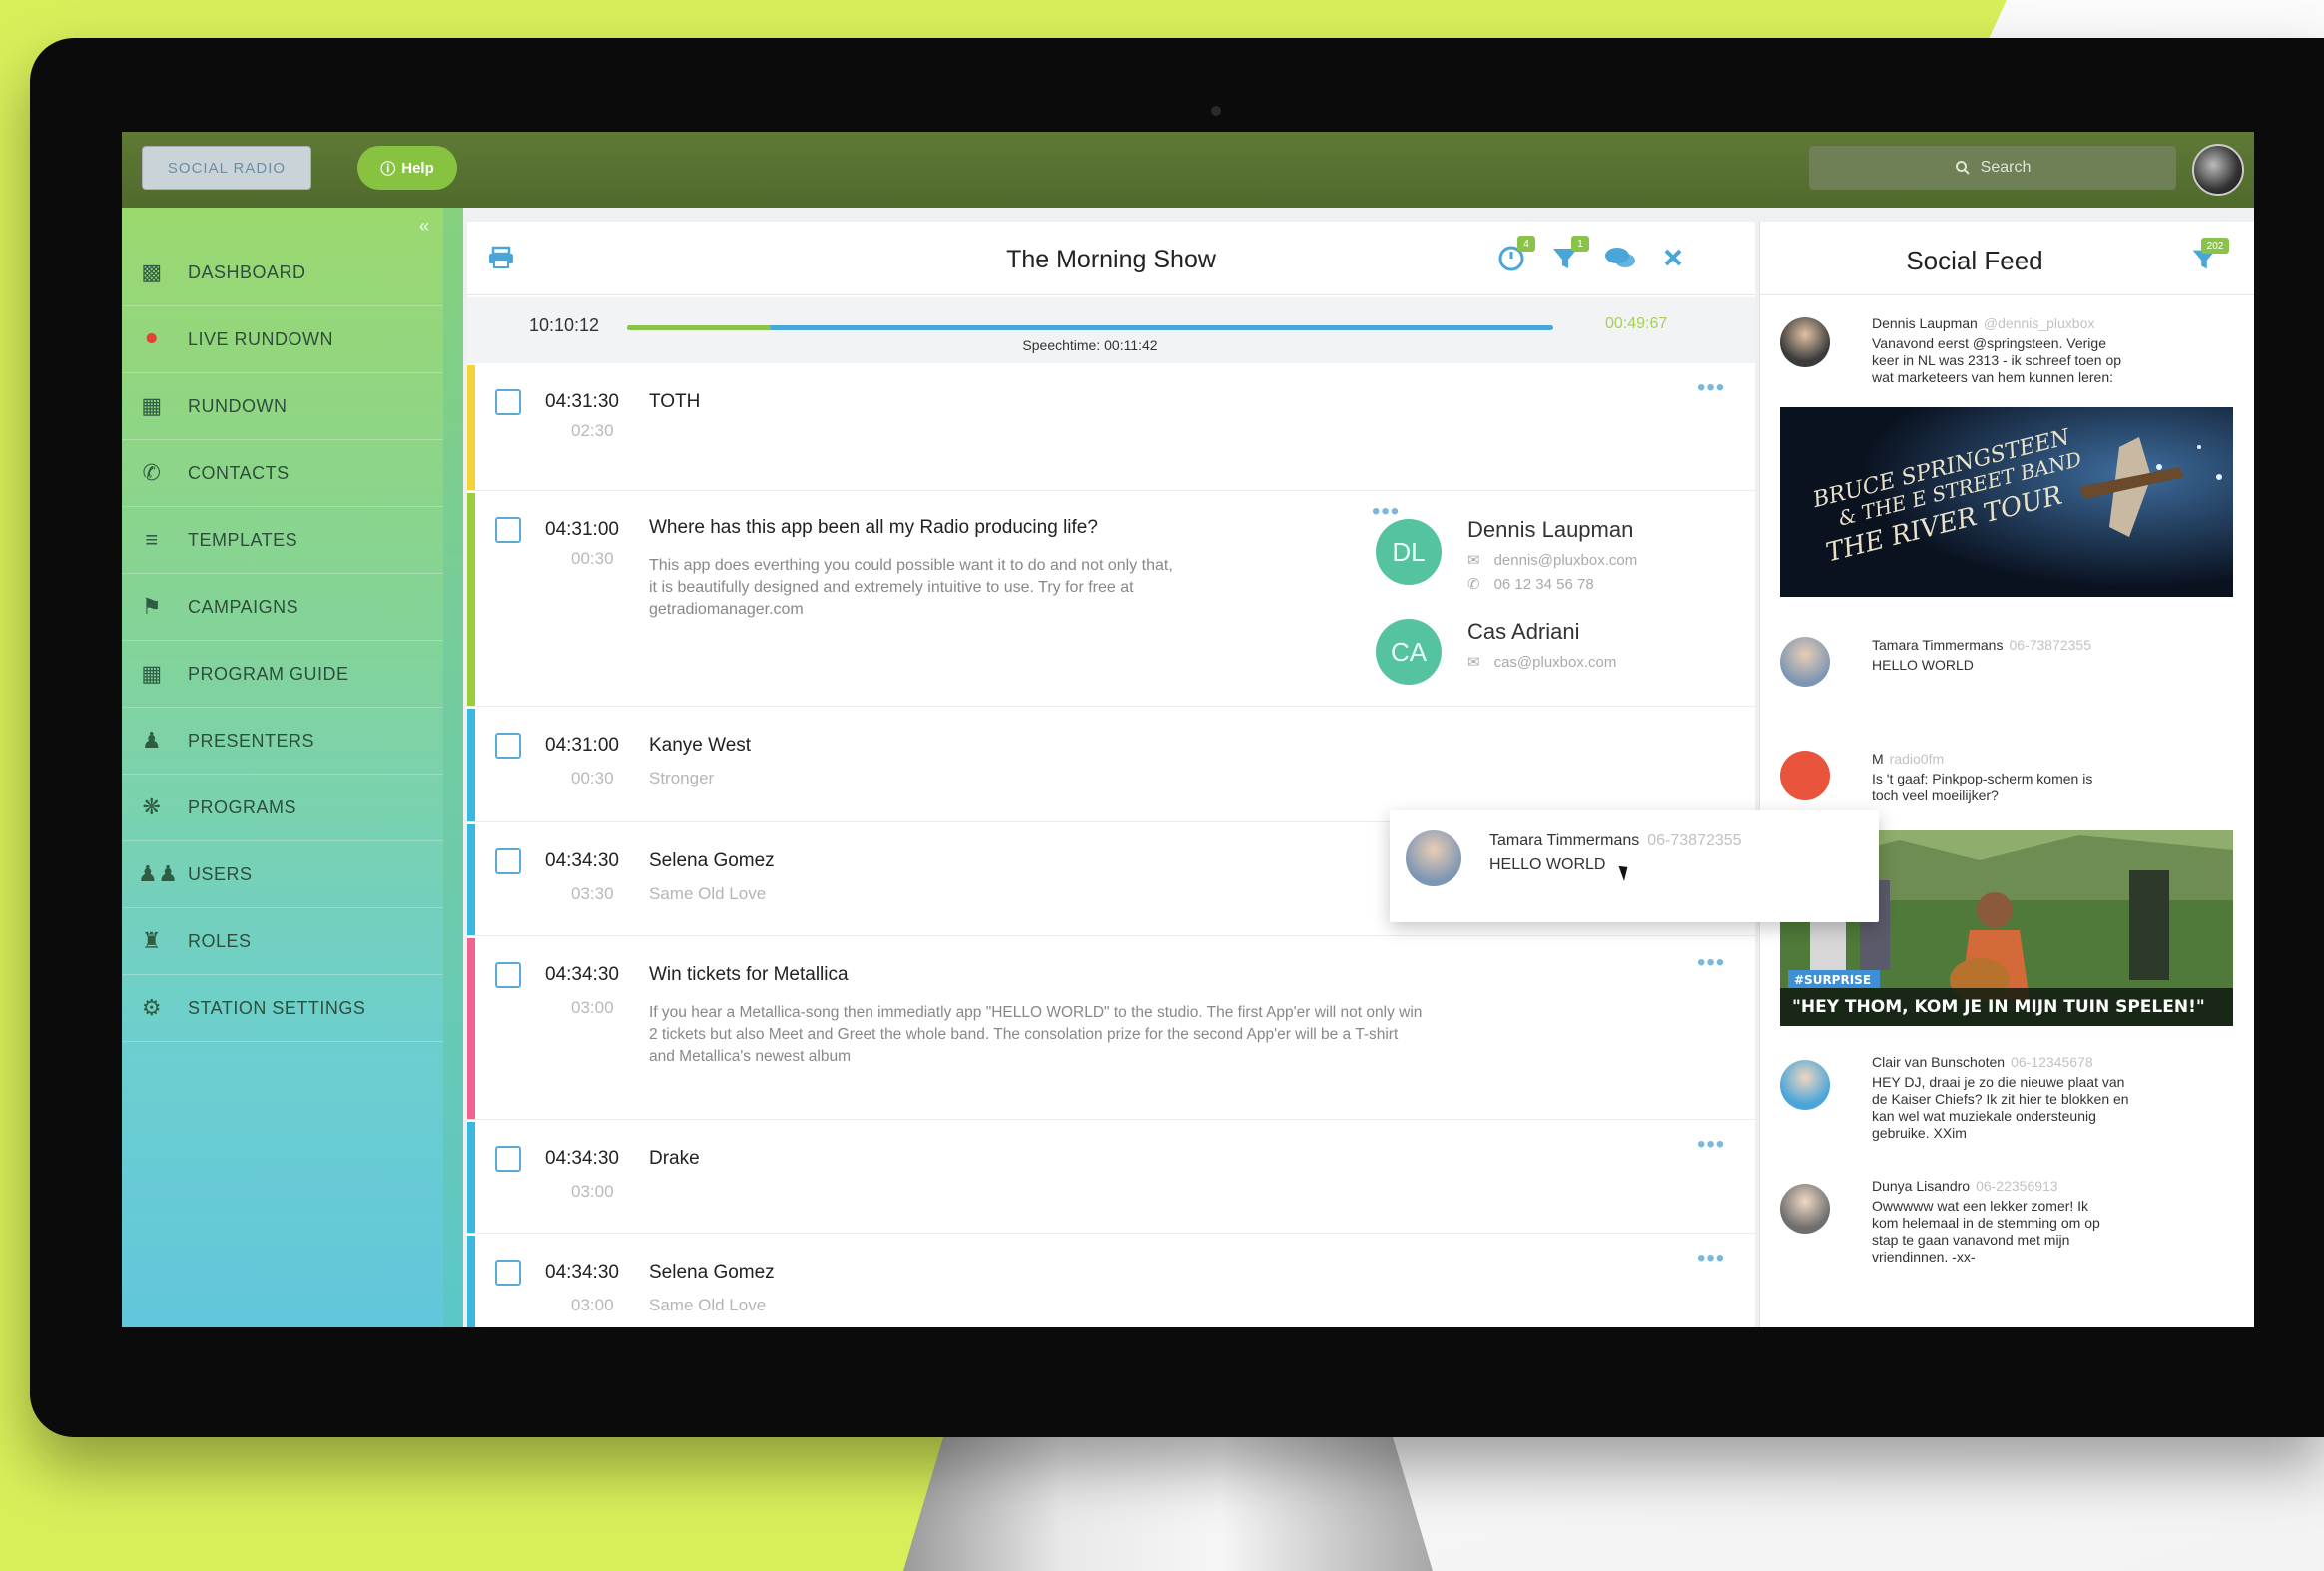  Describe the element at coordinates (1409, 552) in the screenshot. I see `contact-avatar: DL` at that location.